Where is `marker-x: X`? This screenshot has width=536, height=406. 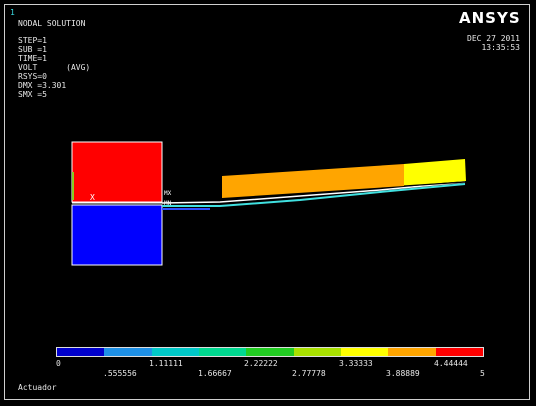
marker-x: X is located at coordinates (92, 197).